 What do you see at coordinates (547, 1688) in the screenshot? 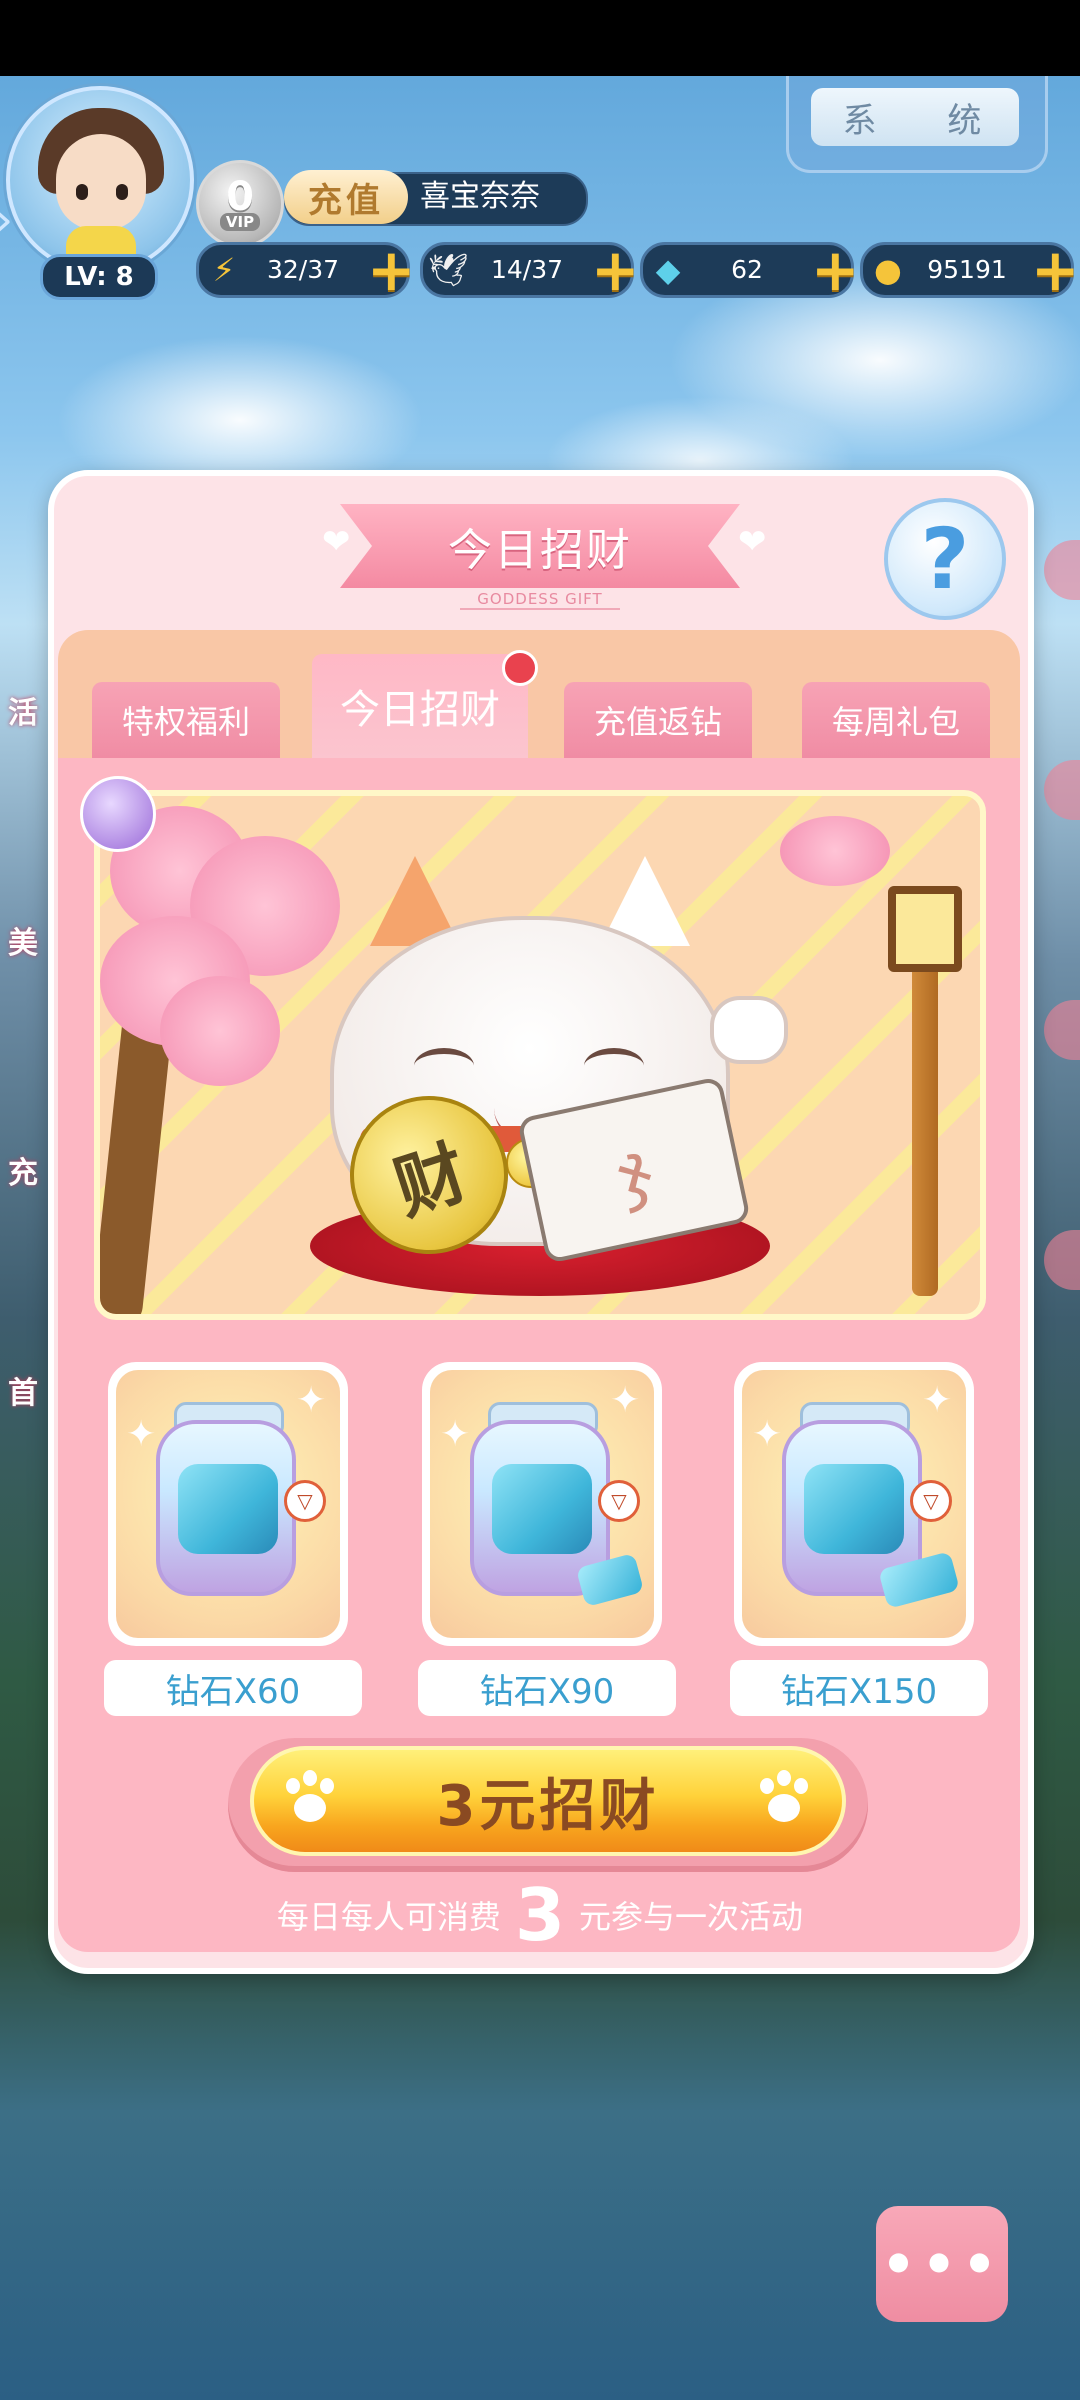
I see `reward-label: 钻石X90` at bounding box center [547, 1688].